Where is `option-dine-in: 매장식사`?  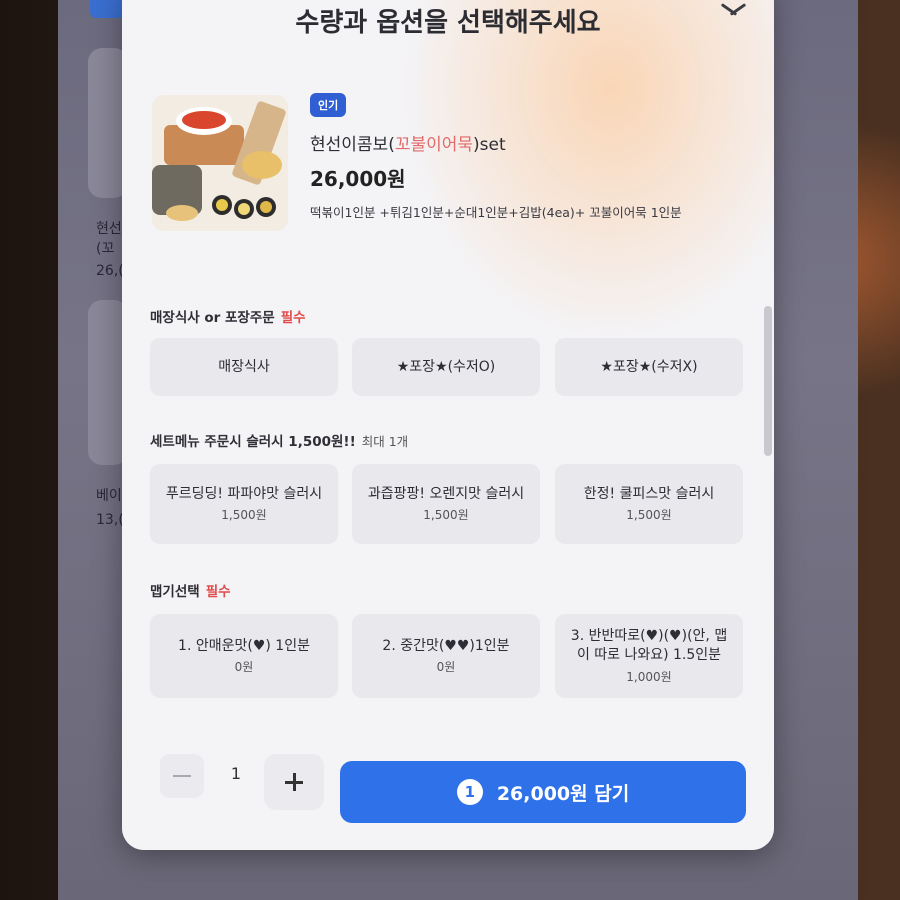 option-dine-in: 매장식사 is located at coordinates (244, 367).